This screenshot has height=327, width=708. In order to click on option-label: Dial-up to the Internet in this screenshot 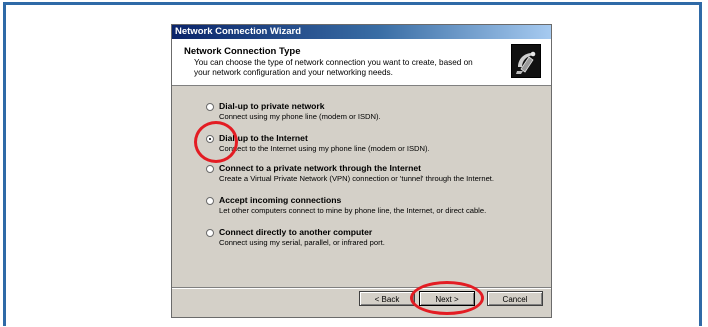, I will do `click(263, 138)`.